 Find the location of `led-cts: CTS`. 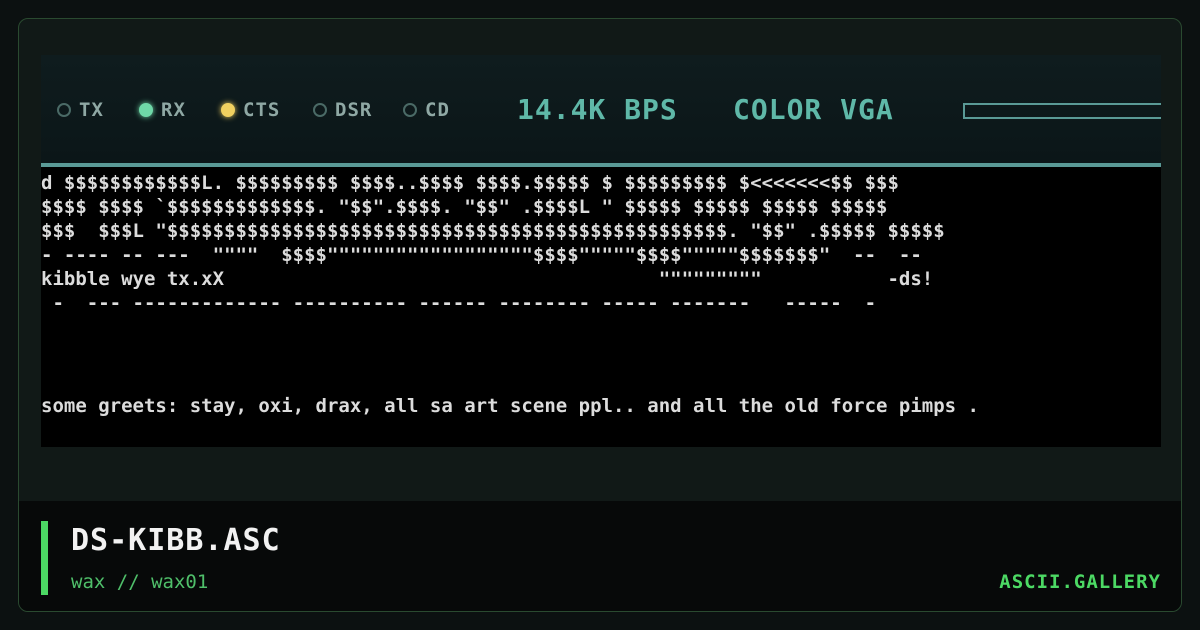

led-cts: CTS is located at coordinates (250, 110).